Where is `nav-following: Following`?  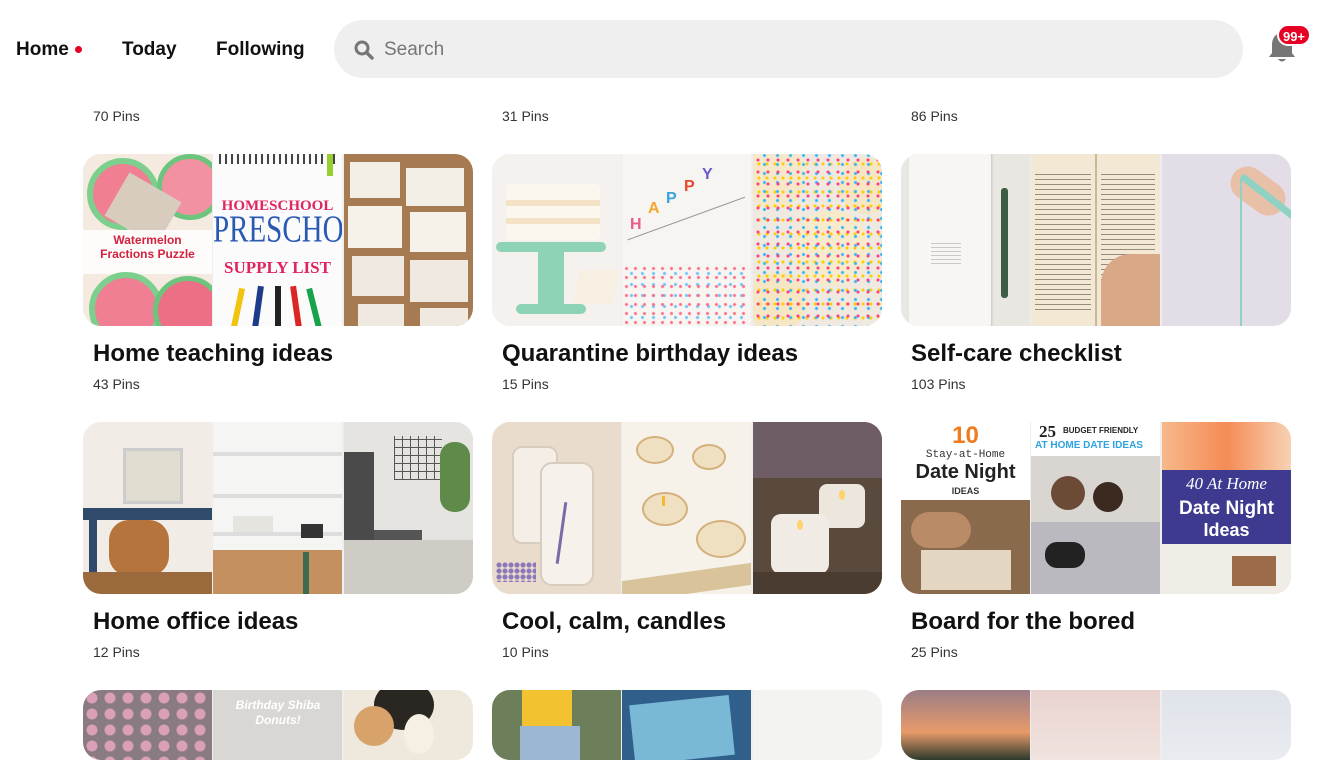
nav-following: Following is located at coordinates (260, 50).